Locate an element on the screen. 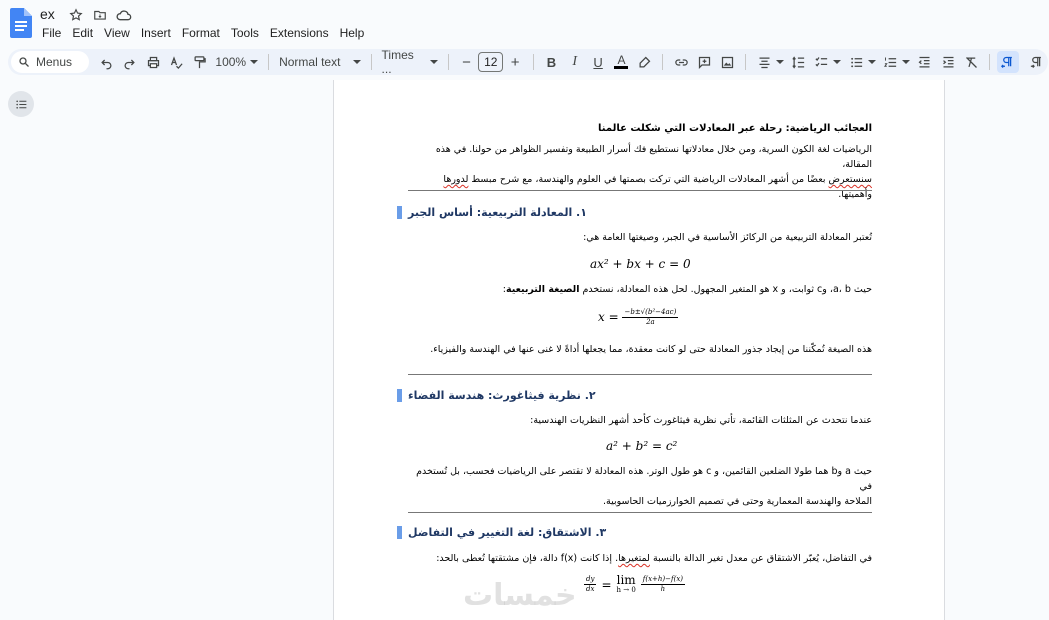 The image size is (1049, 620). menu-edit: Edit is located at coordinates (84, 33).